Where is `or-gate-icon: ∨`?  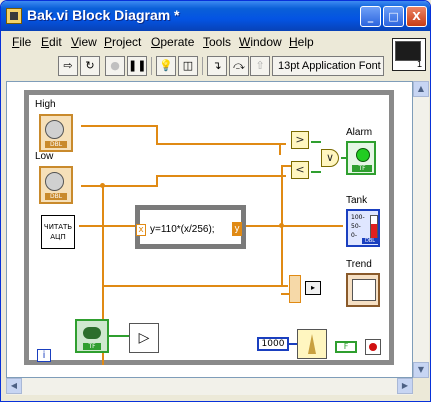
or-gate-icon: ∨ is located at coordinates (330, 158).